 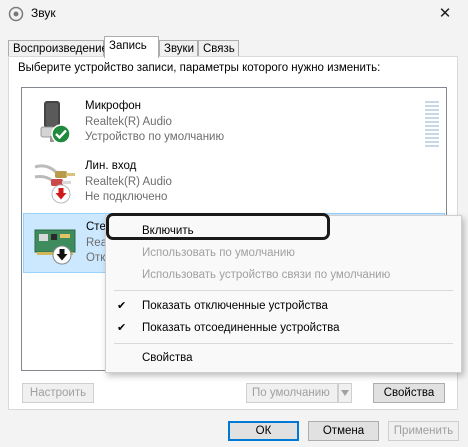 I want to click on device-line-in: Лин. вход Realtek(R) Audio Не подключено, so click(x=234, y=183).